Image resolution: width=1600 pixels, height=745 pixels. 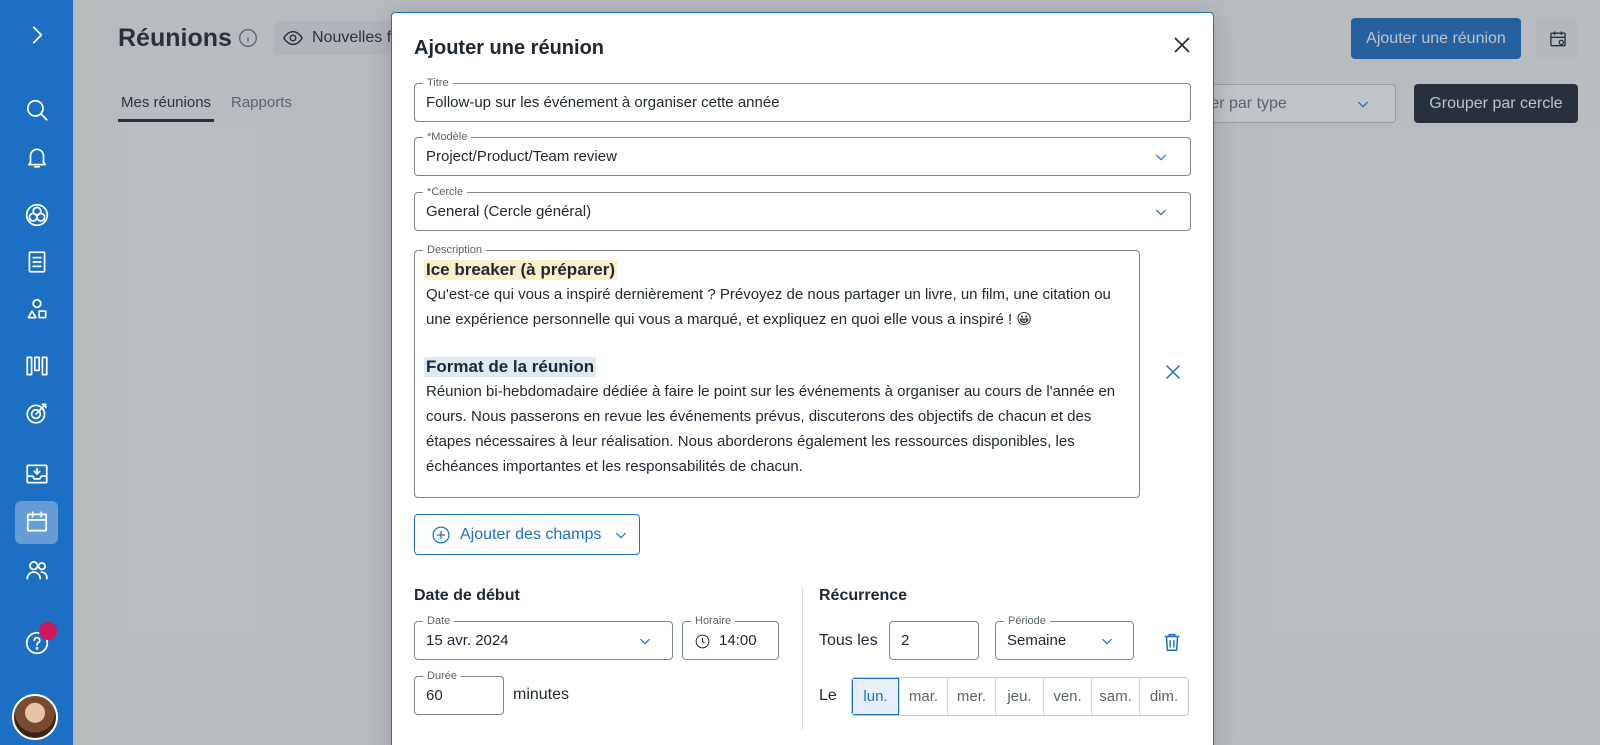 What do you see at coordinates (36, 309) in the screenshot?
I see `roles-icon` at bounding box center [36, 309].